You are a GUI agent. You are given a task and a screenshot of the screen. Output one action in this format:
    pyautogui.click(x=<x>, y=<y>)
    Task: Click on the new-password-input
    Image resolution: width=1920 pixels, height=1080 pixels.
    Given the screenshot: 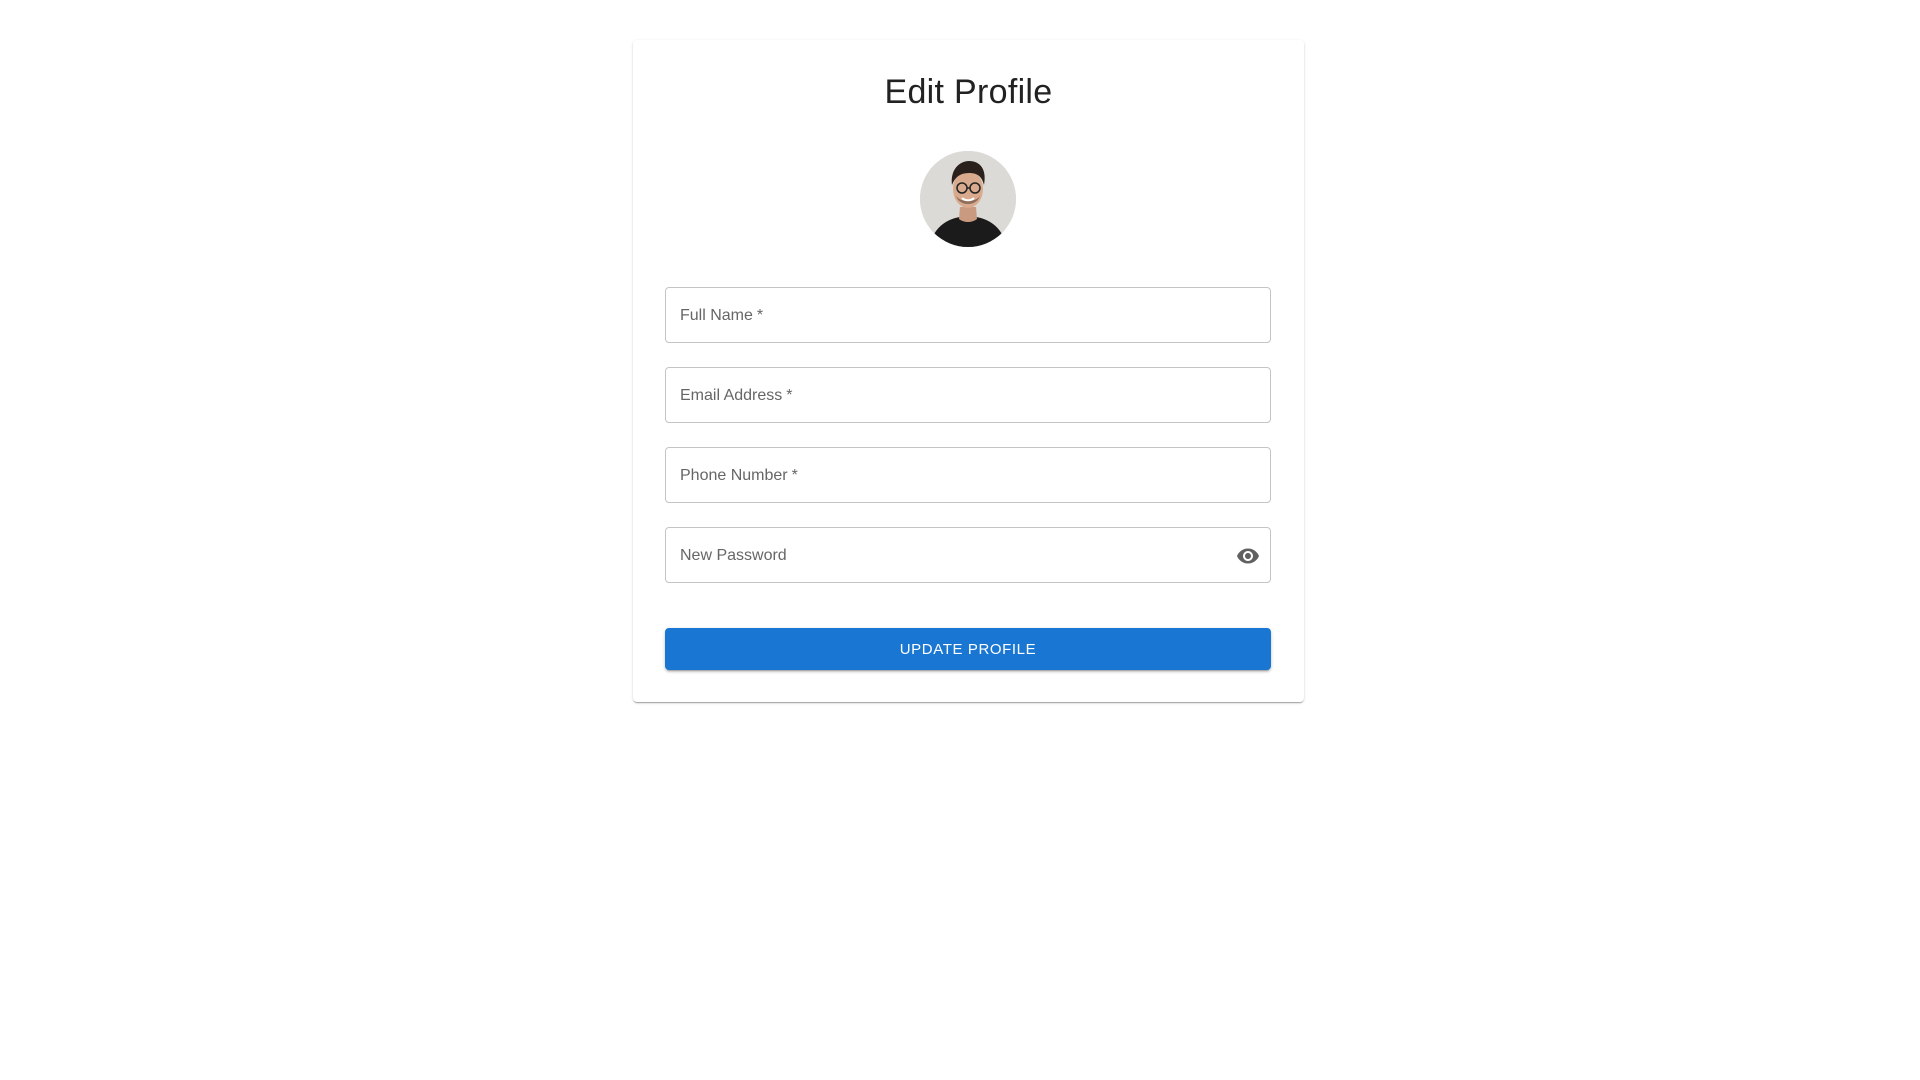 What is the action you would take?
    pyautogui.click(x=968, y=555)
    